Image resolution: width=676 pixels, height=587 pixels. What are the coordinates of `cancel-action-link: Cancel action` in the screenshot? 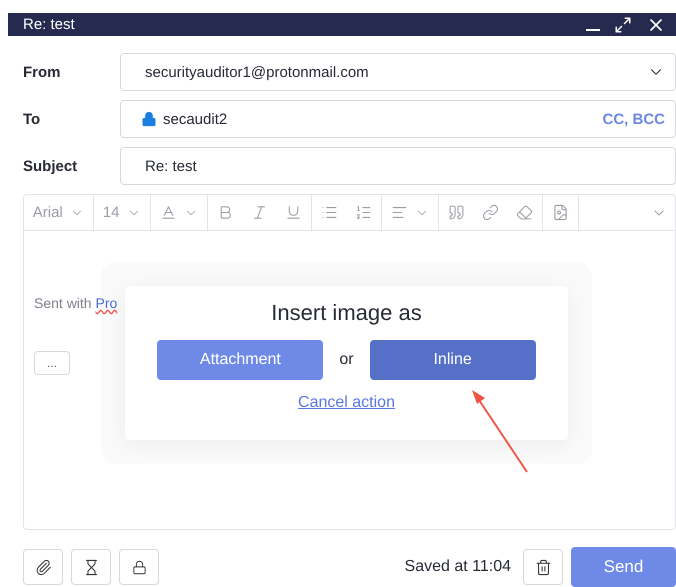 It's located at (346, 403).